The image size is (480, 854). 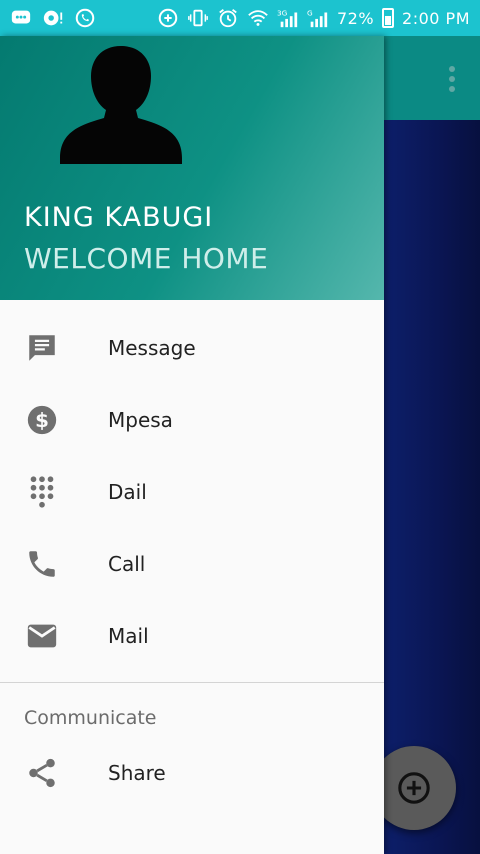 What do you see at coordinates (388, 18) in the screenshot?
I see `battery-icon` at bounding box center [388, 18].